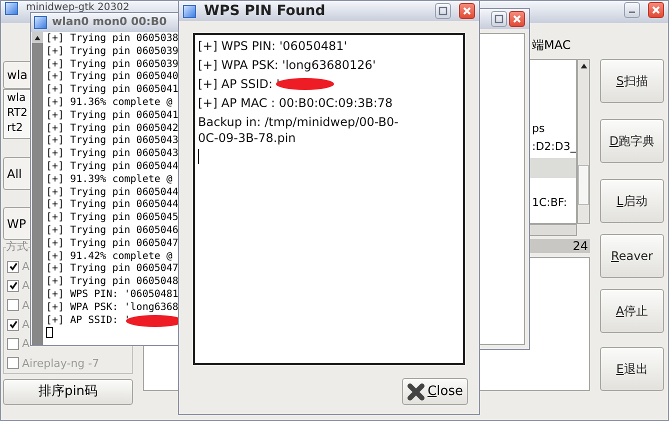 The image size is (669, 421). Describe the element at coordinates (583, 185) in the screenshot. I see `scroll-thumb` at that location.